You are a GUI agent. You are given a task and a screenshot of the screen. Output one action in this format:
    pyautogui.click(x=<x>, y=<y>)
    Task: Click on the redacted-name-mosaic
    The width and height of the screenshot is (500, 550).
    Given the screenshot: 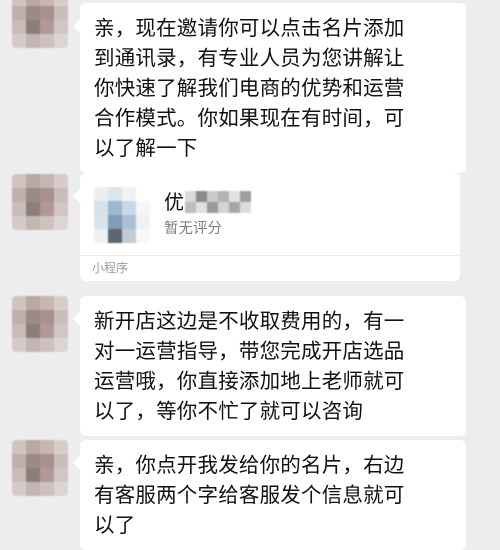 What is the action you would take?
    pyautogui.click(x=218, y=202)
    